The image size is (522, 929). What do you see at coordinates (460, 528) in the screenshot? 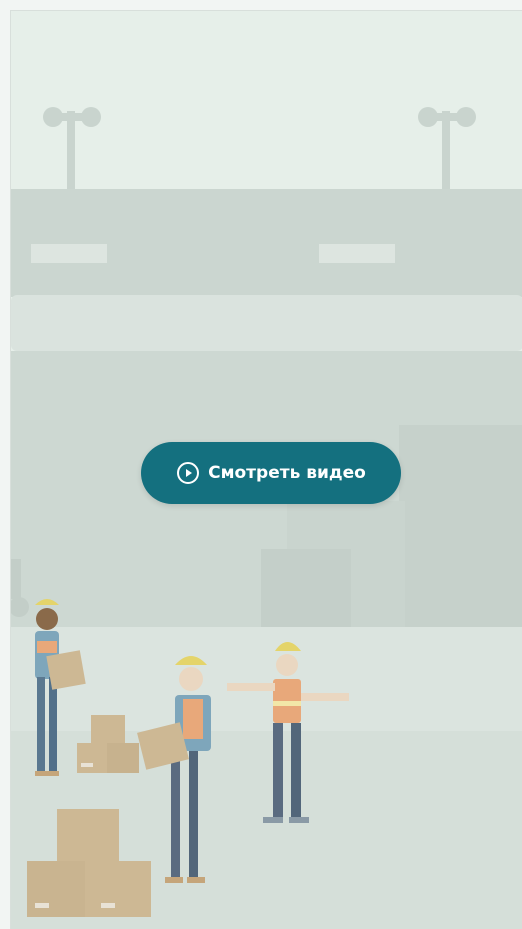
I see `stacked-crate-right` at bounding box center [460, 528].